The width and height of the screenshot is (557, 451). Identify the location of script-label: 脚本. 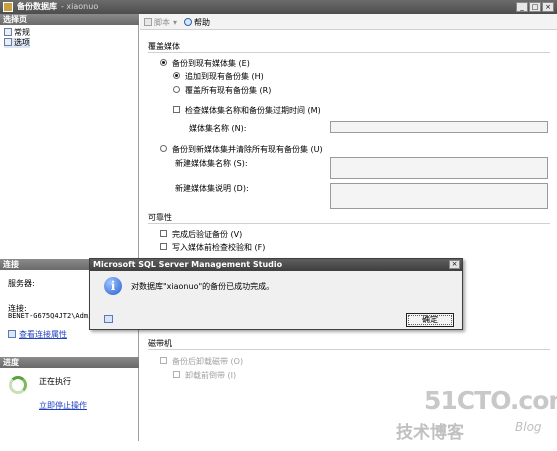
(162, 22).